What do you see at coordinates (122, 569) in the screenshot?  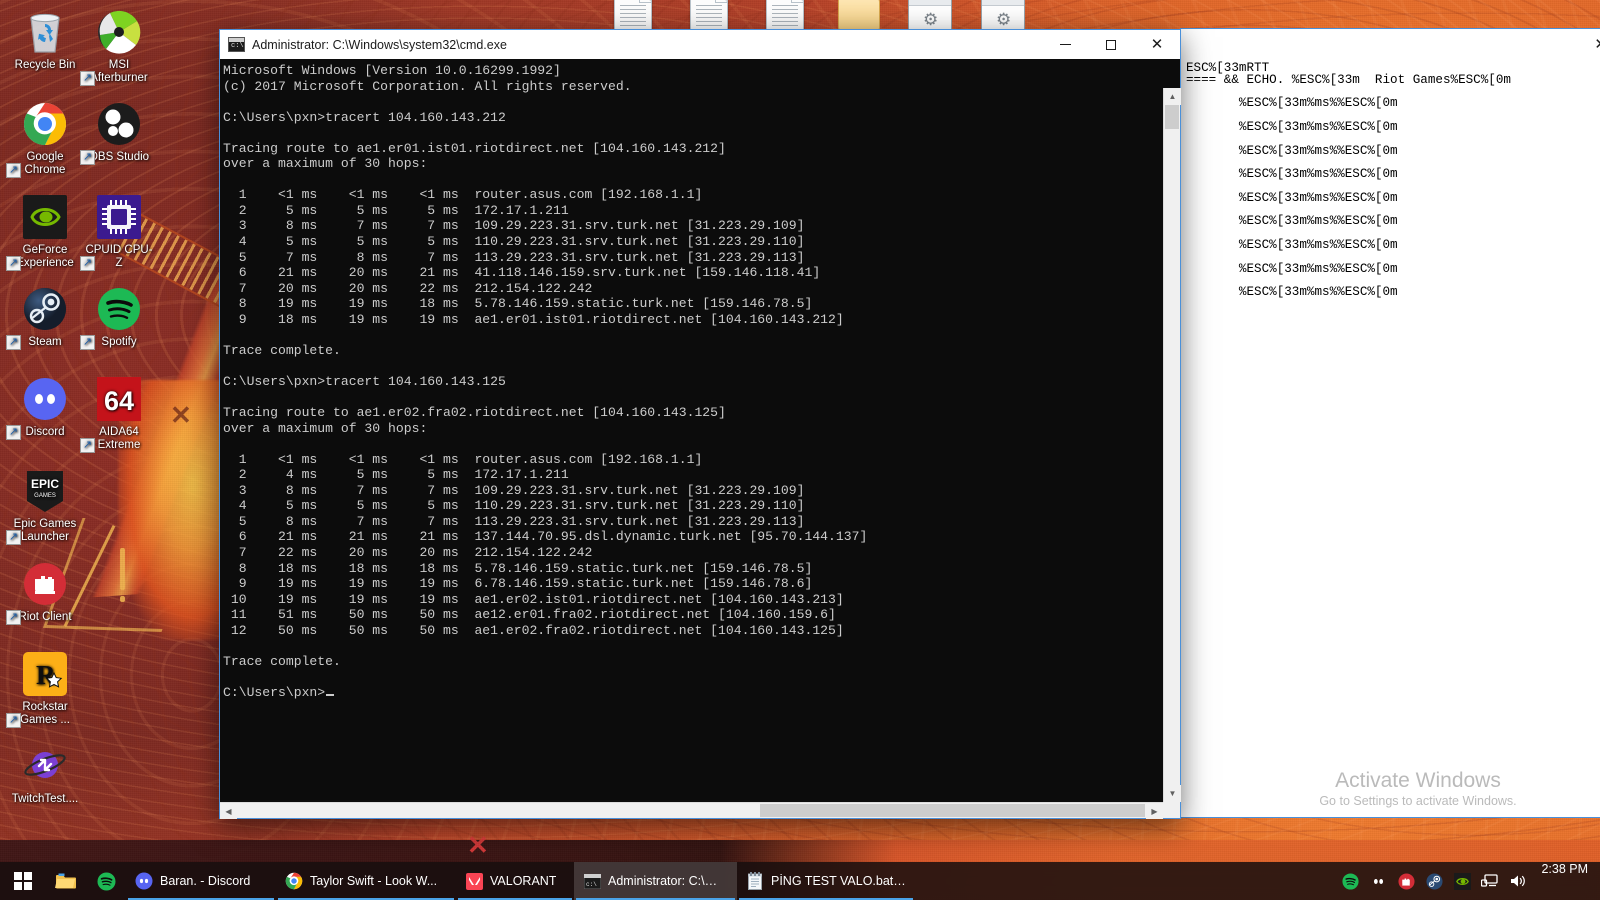 I see `wallpaper-art-exclamation` at bounding box center [122, 569].